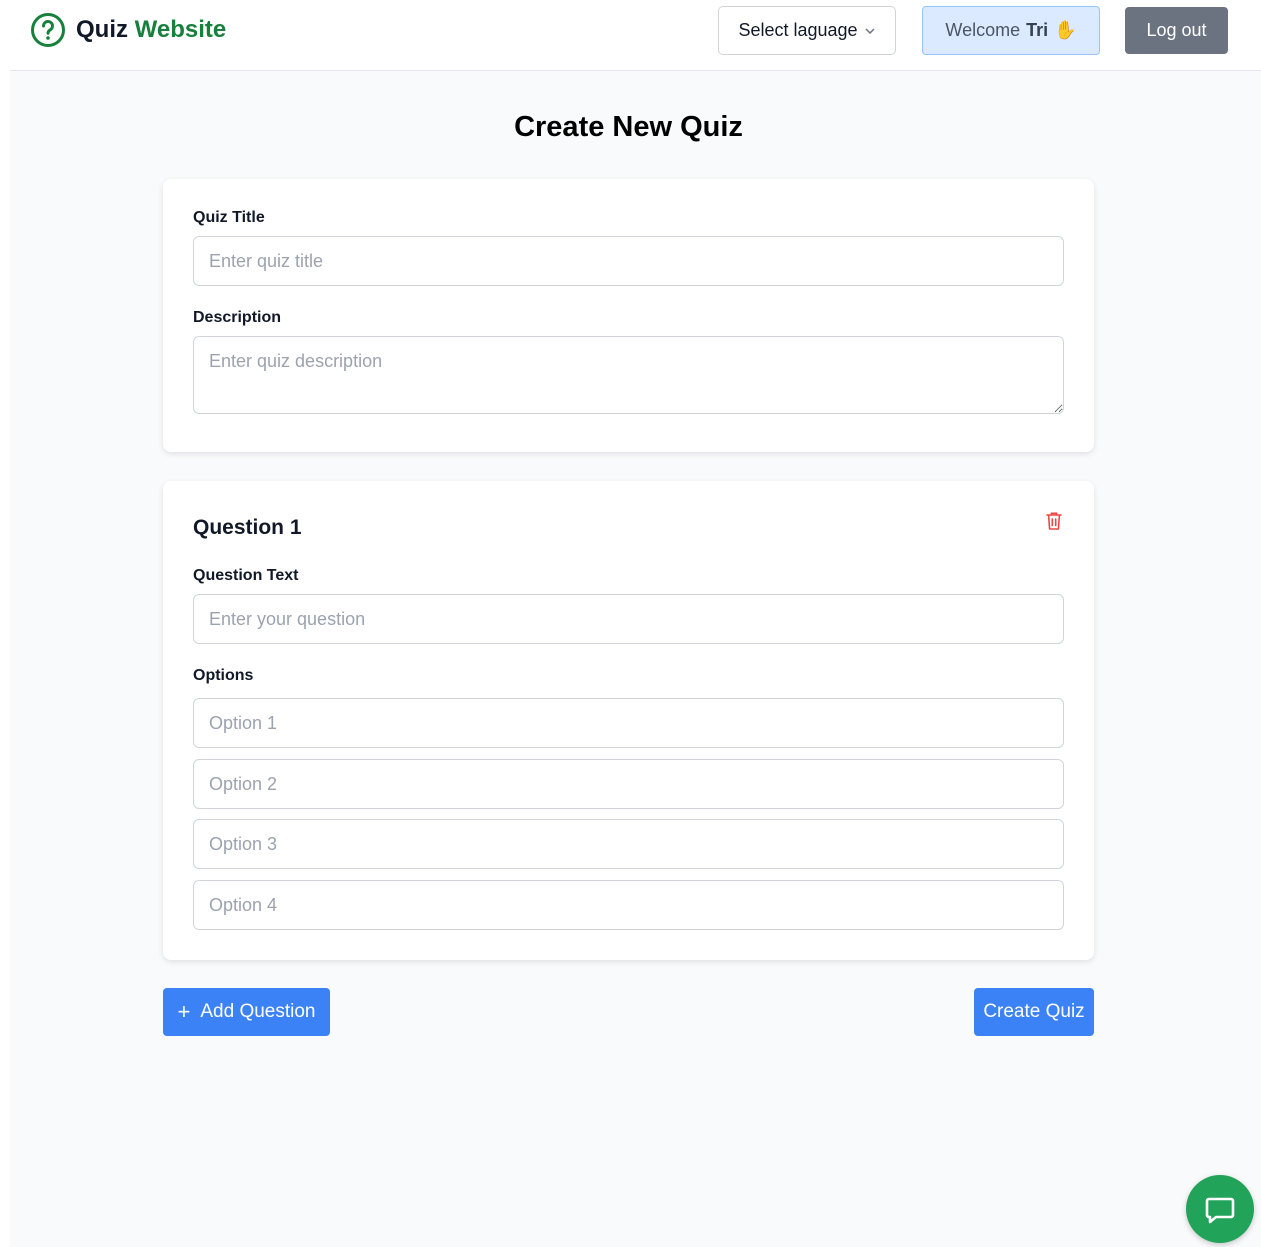 This screenshot has height=1247, width=1261. I want to click on description-label: Description, so click(237, 317).